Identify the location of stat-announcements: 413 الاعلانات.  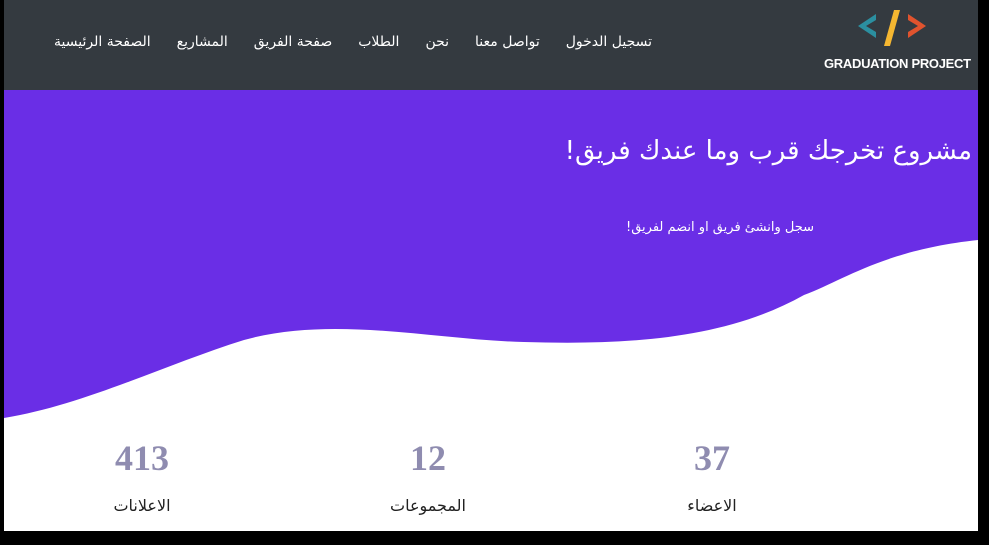
(142, 477).